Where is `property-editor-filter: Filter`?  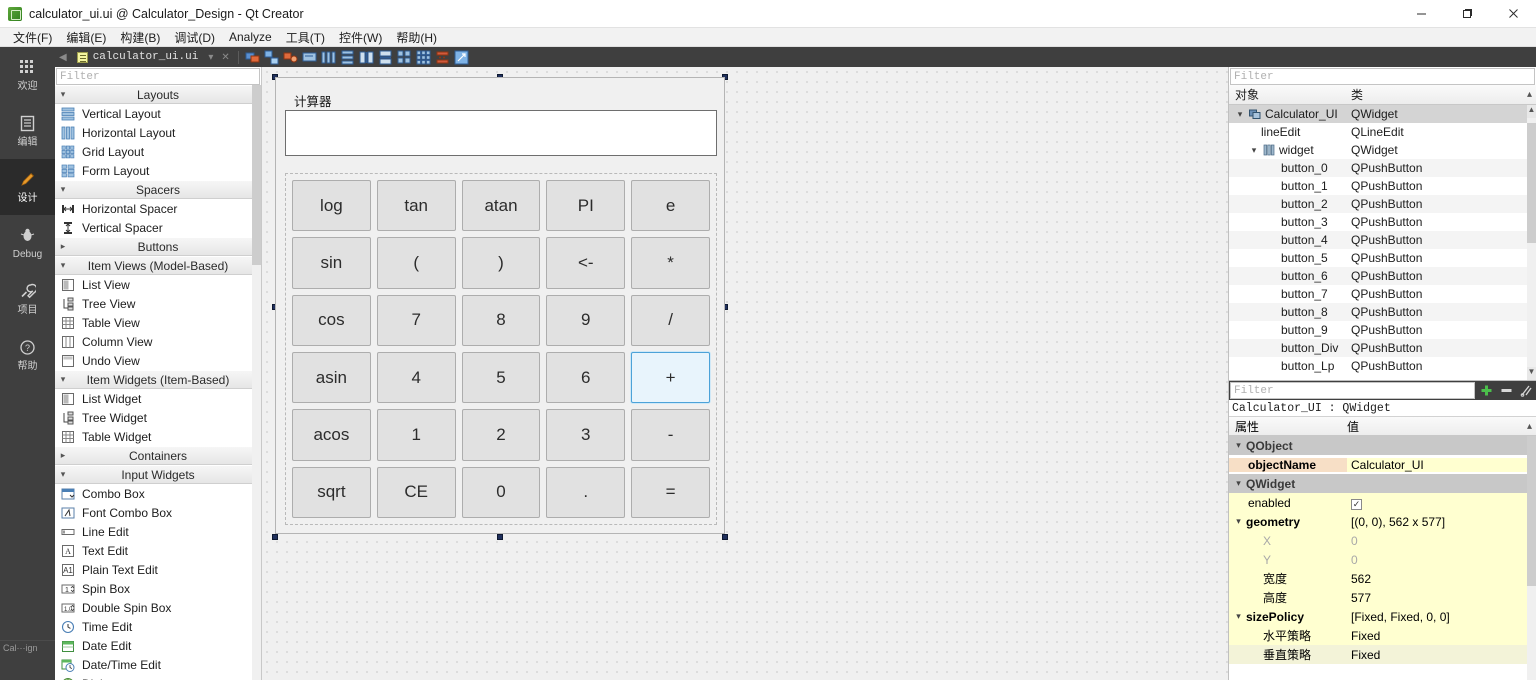 property-editor-filter: Filter is located at coordinates (1352, 390).